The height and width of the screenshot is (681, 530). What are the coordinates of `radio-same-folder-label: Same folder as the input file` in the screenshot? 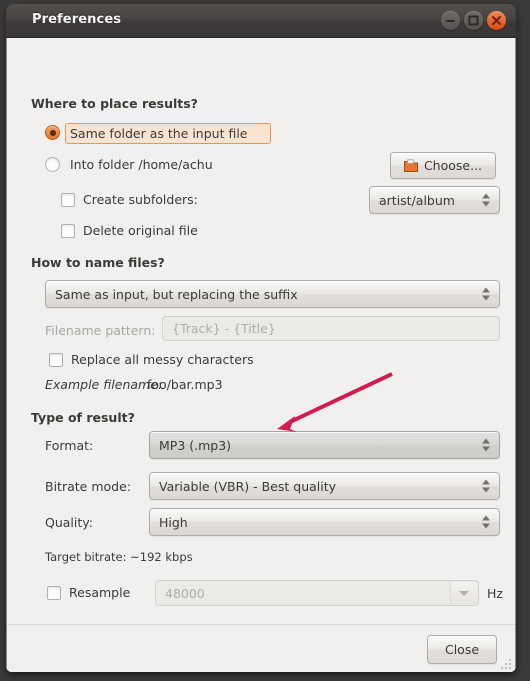 It's located at (159, 133).